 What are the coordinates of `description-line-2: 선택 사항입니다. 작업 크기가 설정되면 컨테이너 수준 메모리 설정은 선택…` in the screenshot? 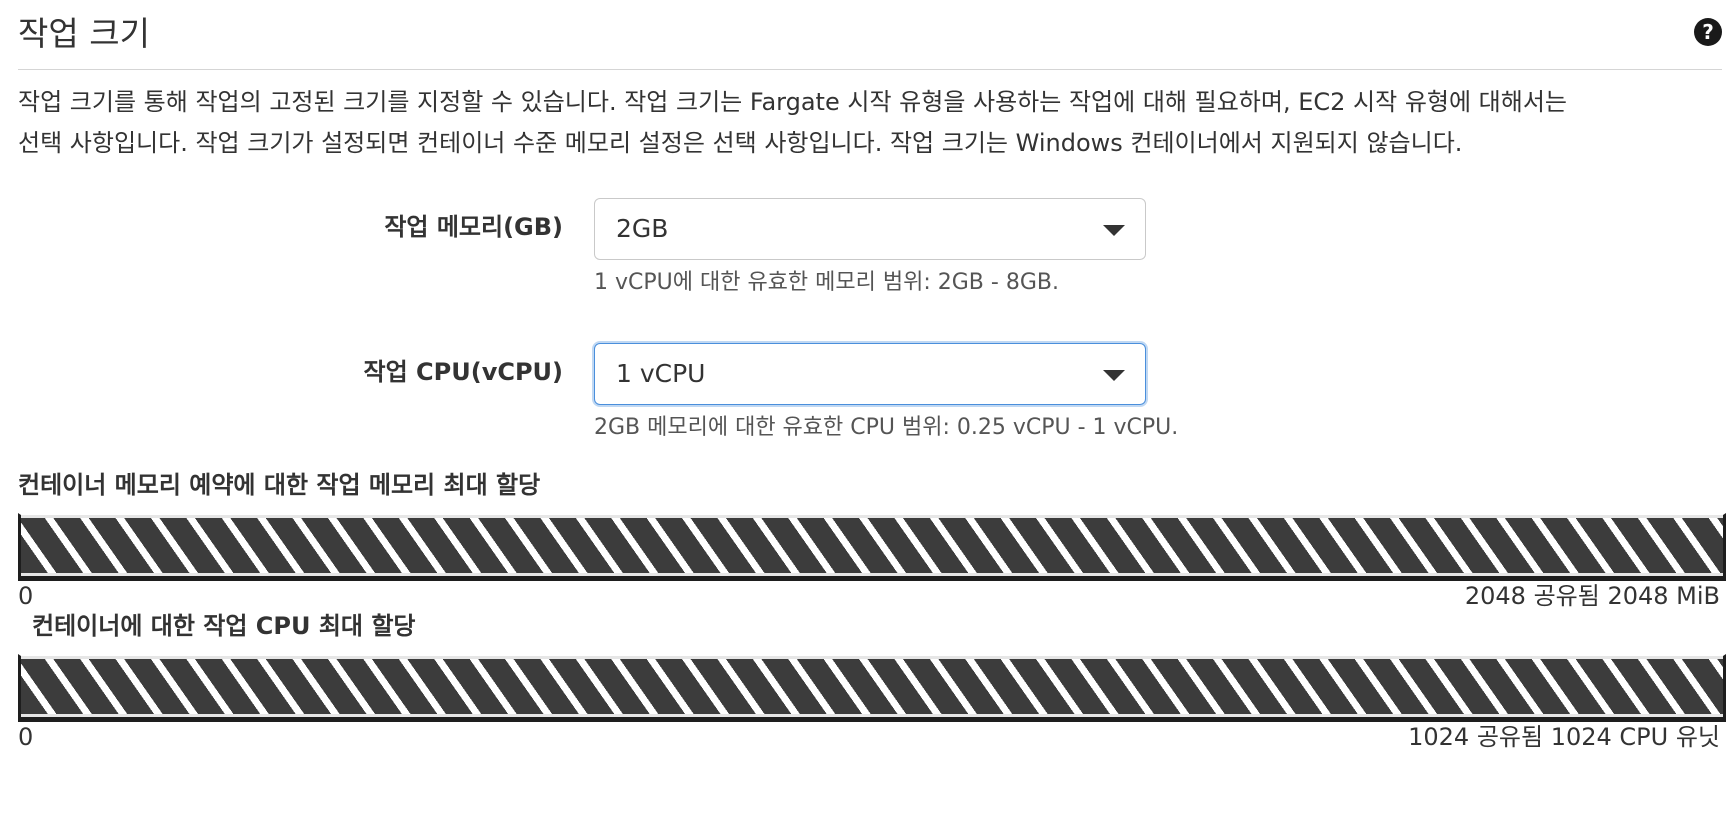 It's located at (740, 143).